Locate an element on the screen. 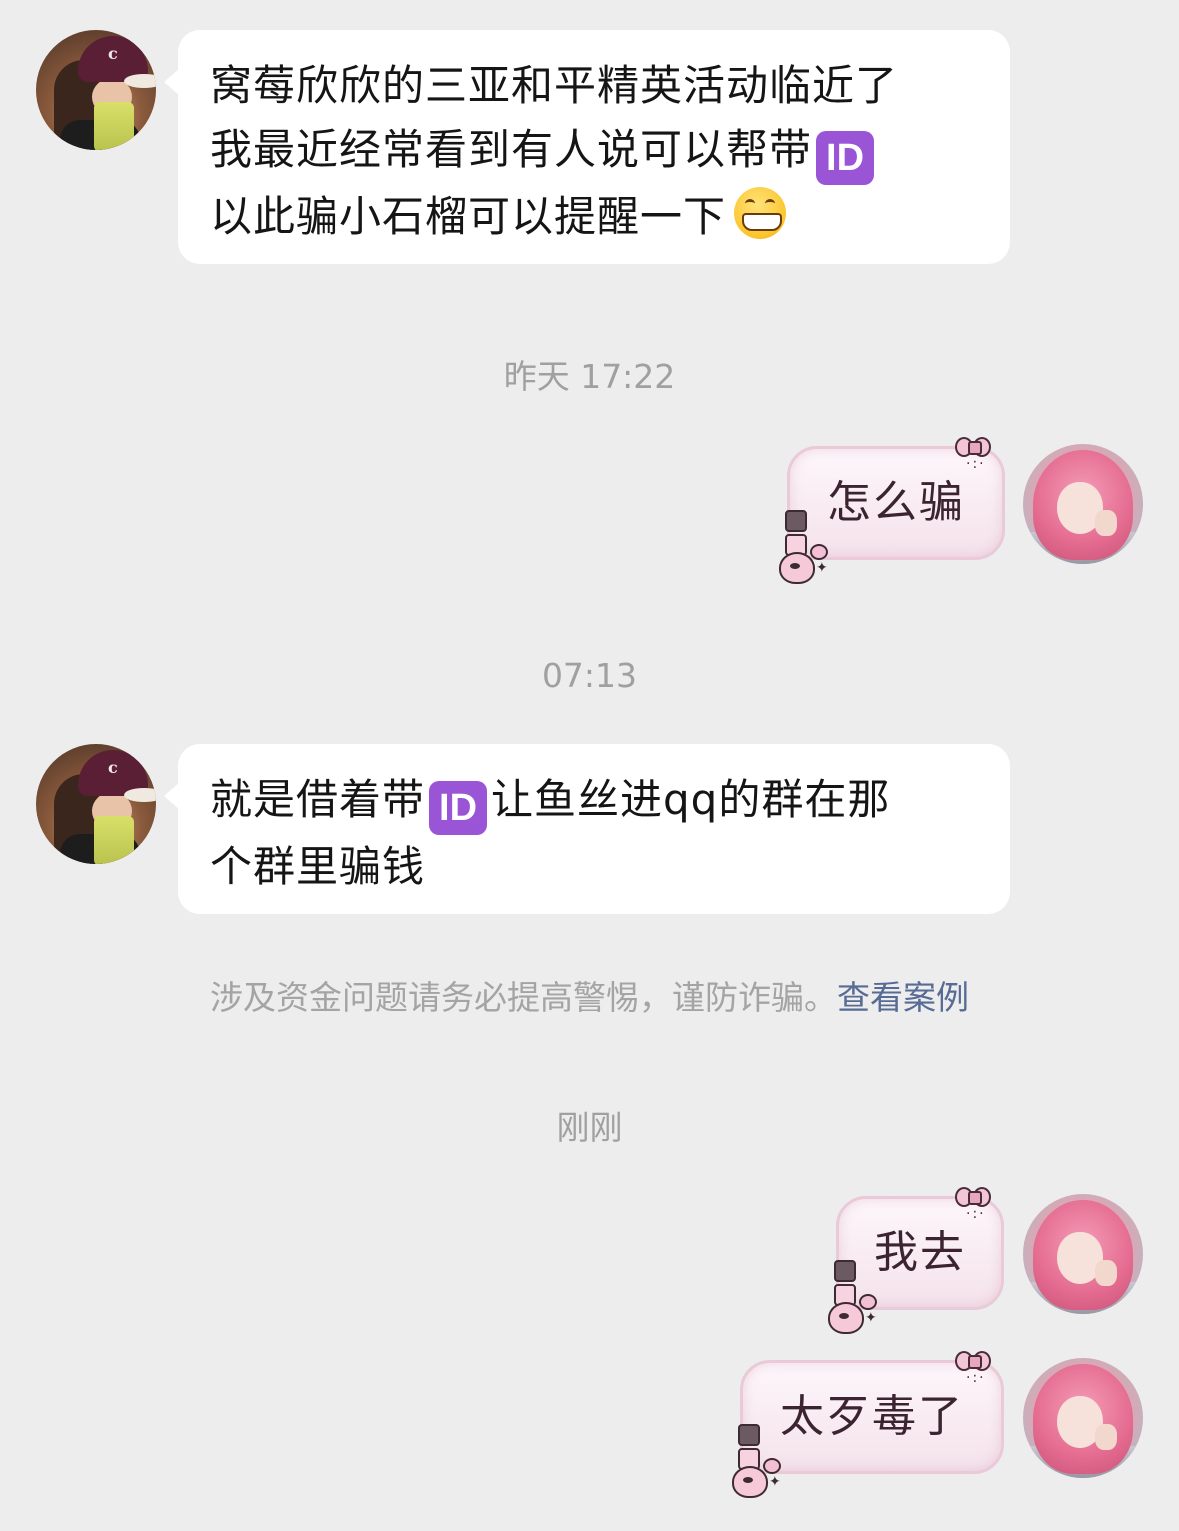  fraud-warning-notice: 涉及资金问题请务必提高警惕，谨防诈骗。查看案例 is located at coordinates (589, 998).